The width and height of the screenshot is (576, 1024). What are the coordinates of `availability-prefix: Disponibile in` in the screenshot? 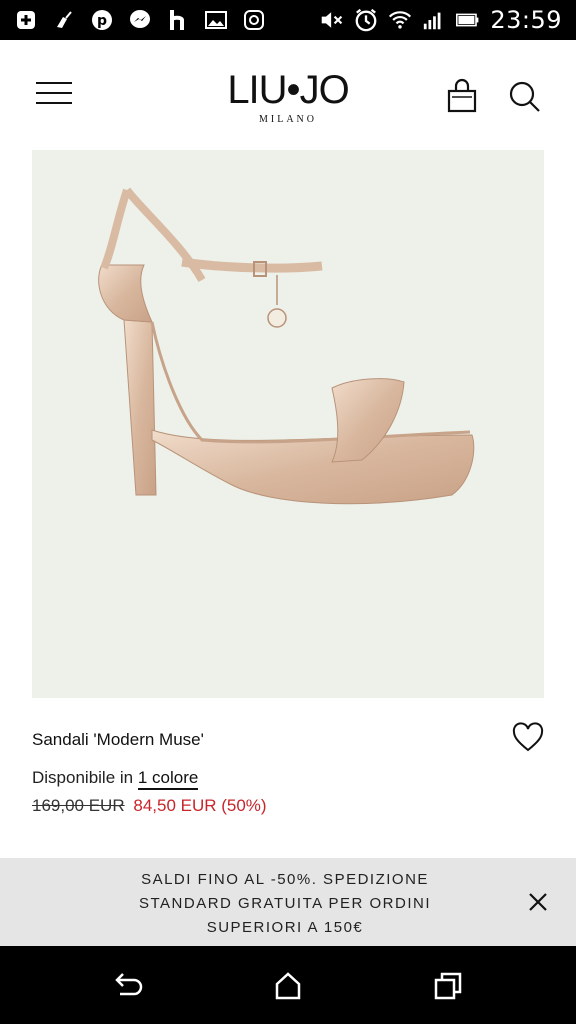 It's located at (85, 777).